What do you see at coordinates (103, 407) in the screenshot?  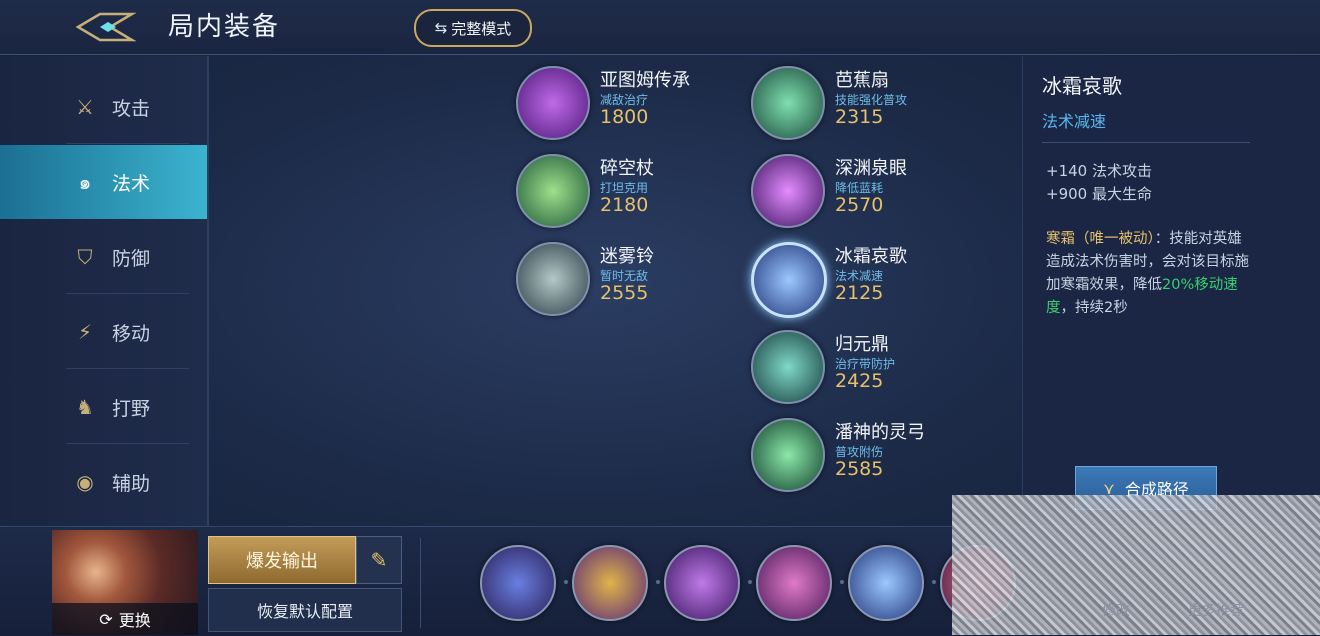 I see `sidebar-item-jungle: ♞ 打野` at bounding box center [103, 407].